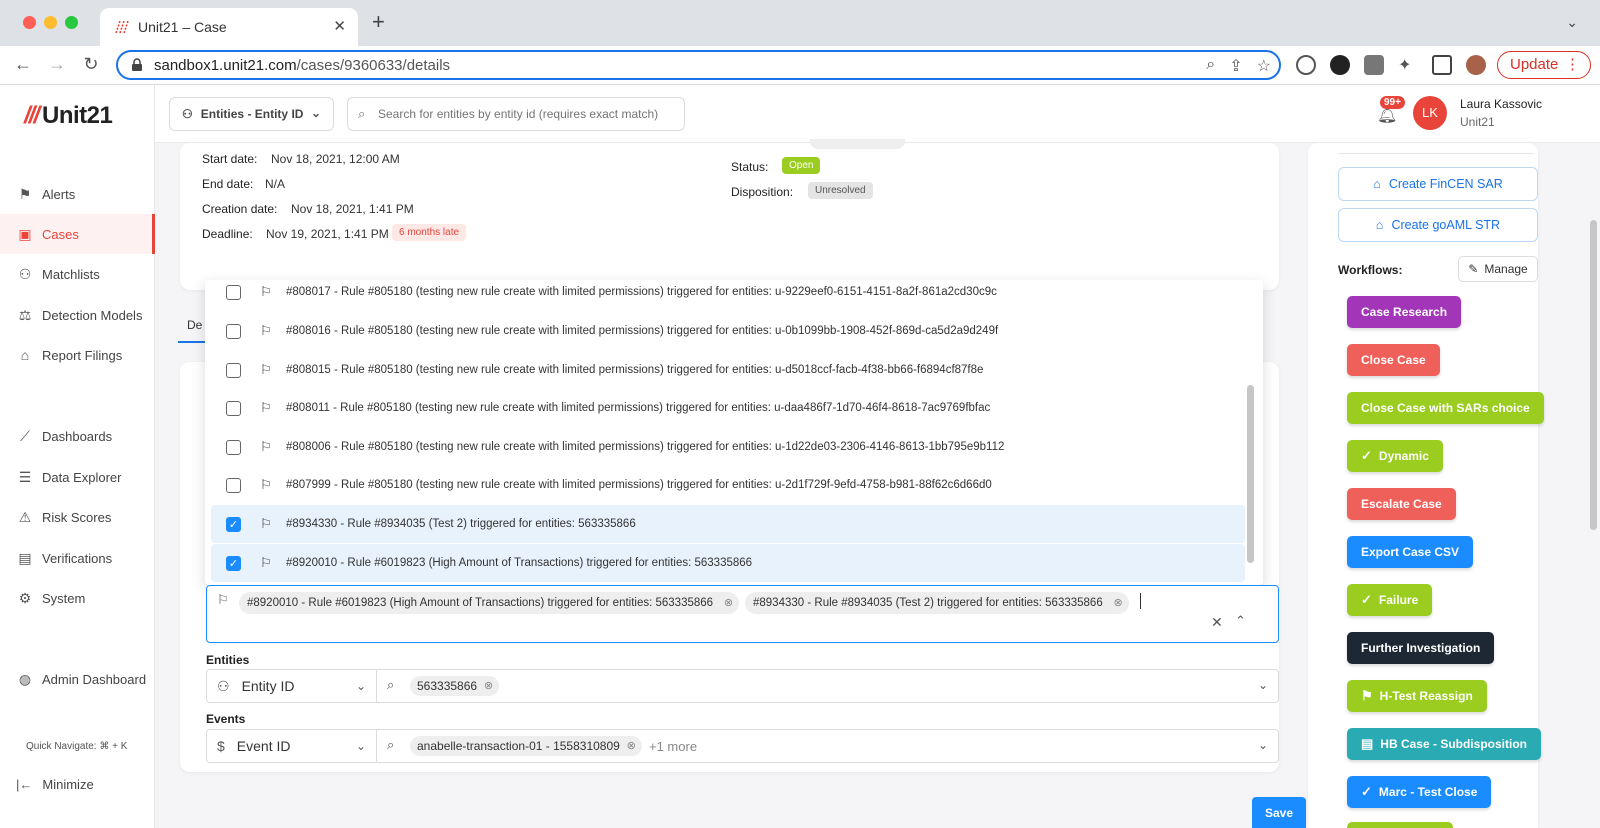 The width and height of the screenshot is (1600, 828). What do you see at coordinates (50, 22) in the screenshot?
I see `window-minimize-button` at bounding box center [50, 22].